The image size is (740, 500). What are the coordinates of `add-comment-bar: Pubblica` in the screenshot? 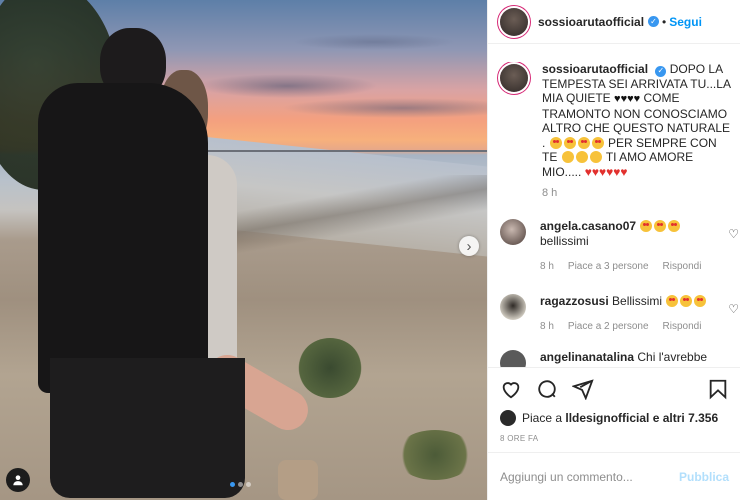 It's located at (614, 476).